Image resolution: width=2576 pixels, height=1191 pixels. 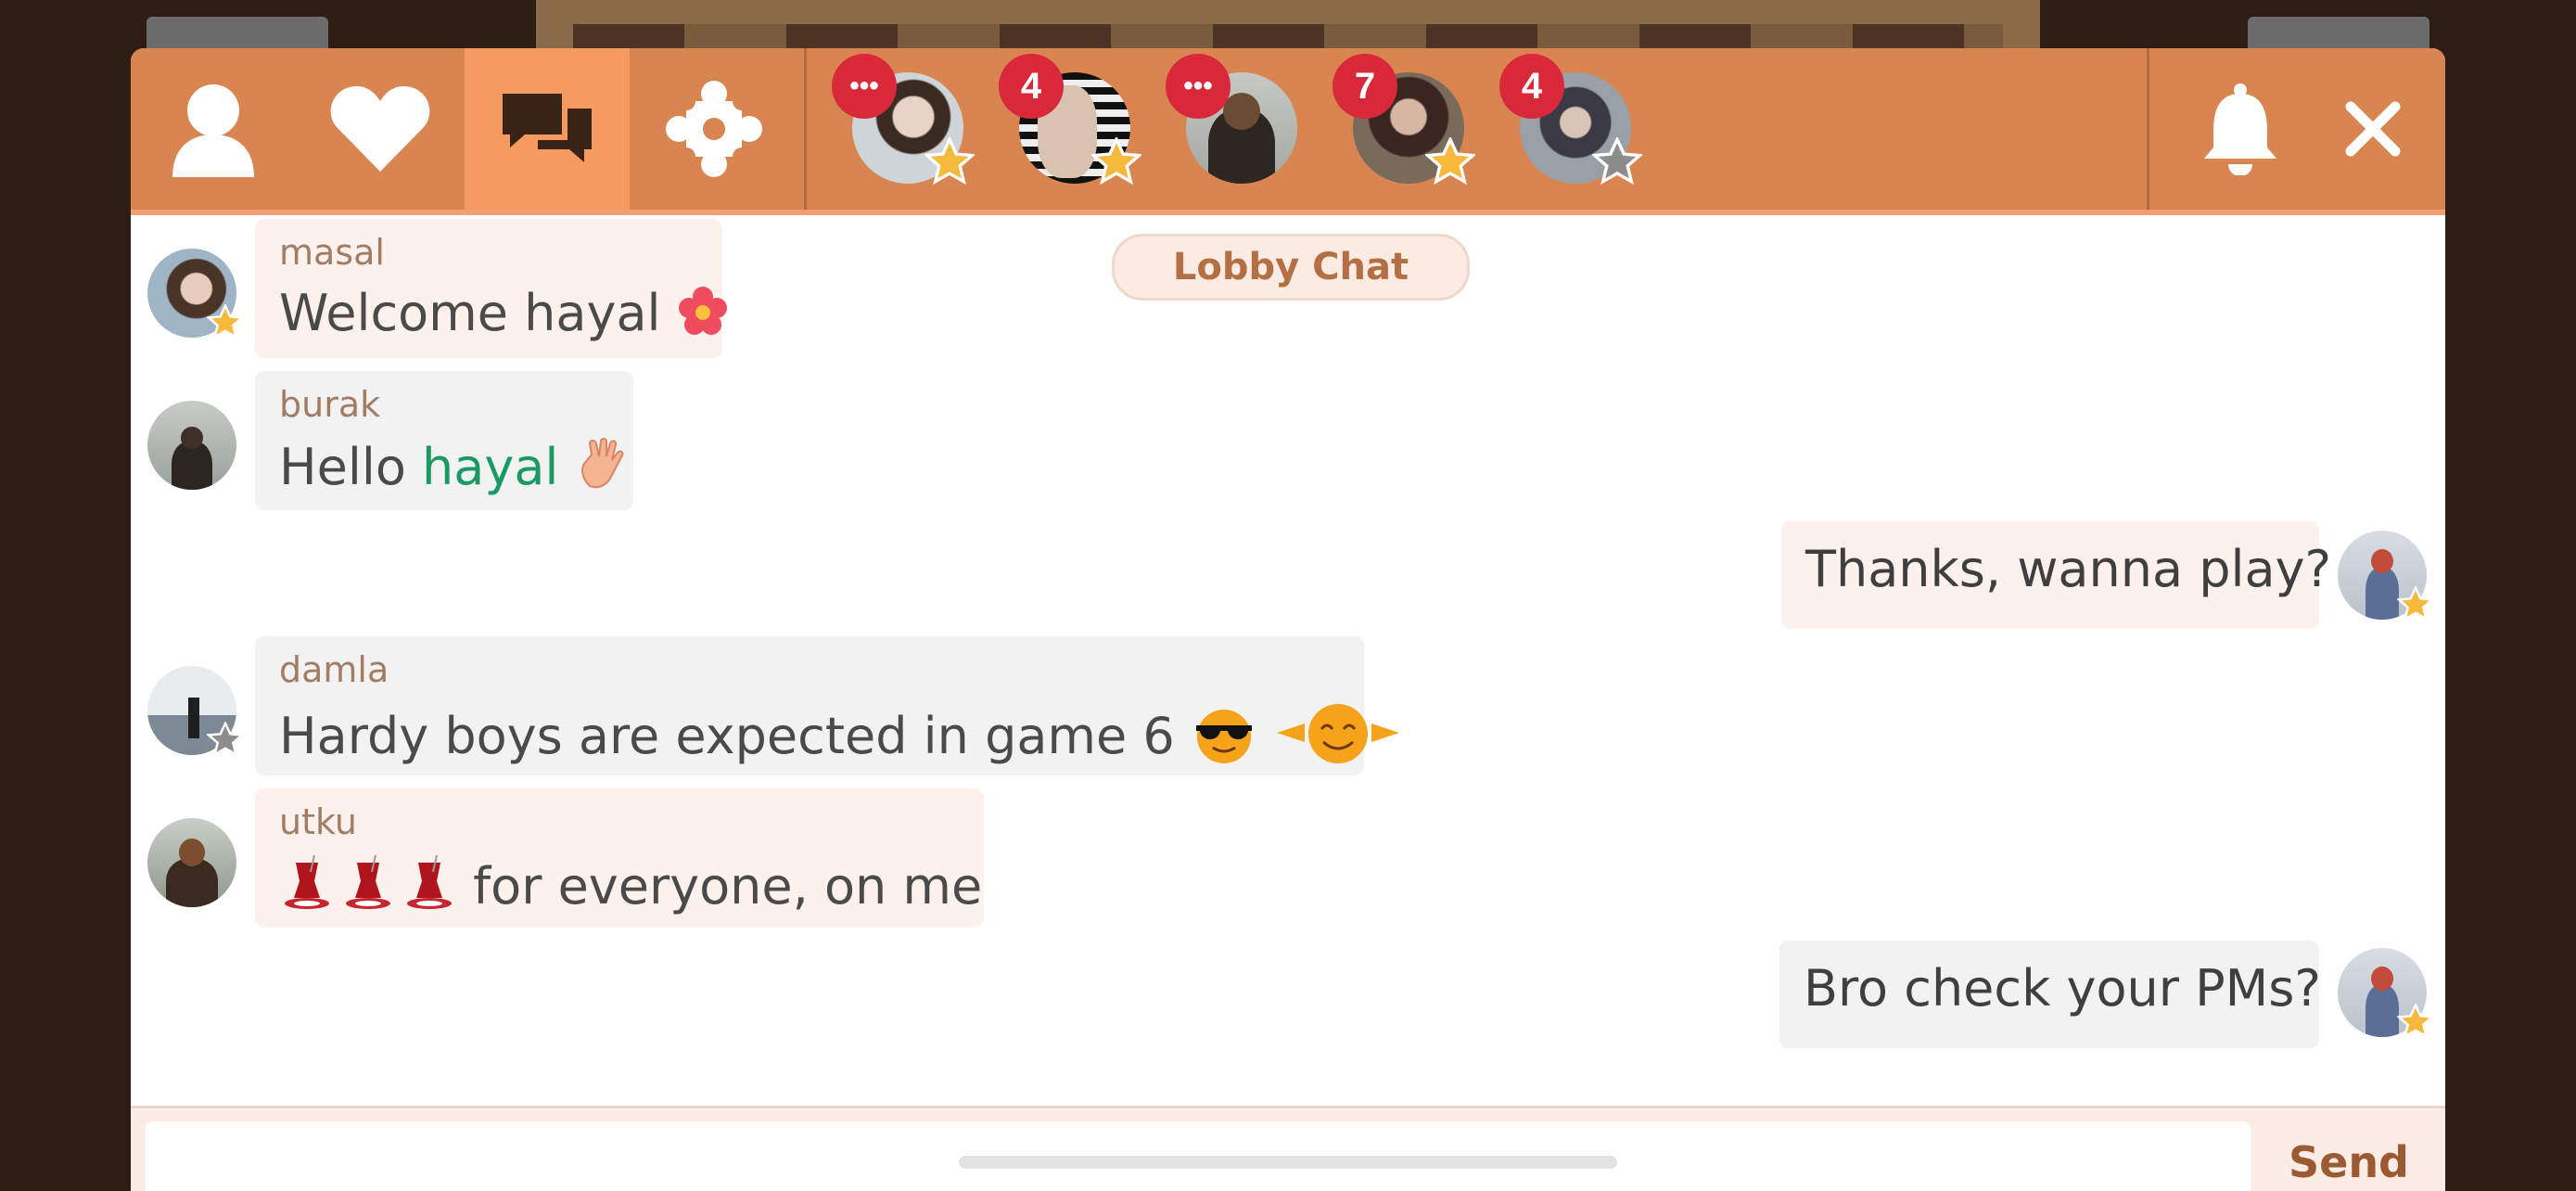 What do you see at coordinates (1223, 736) in the screenshot?
I see `sunglasses-emoji-icon` at bounding box center [1223, 736].